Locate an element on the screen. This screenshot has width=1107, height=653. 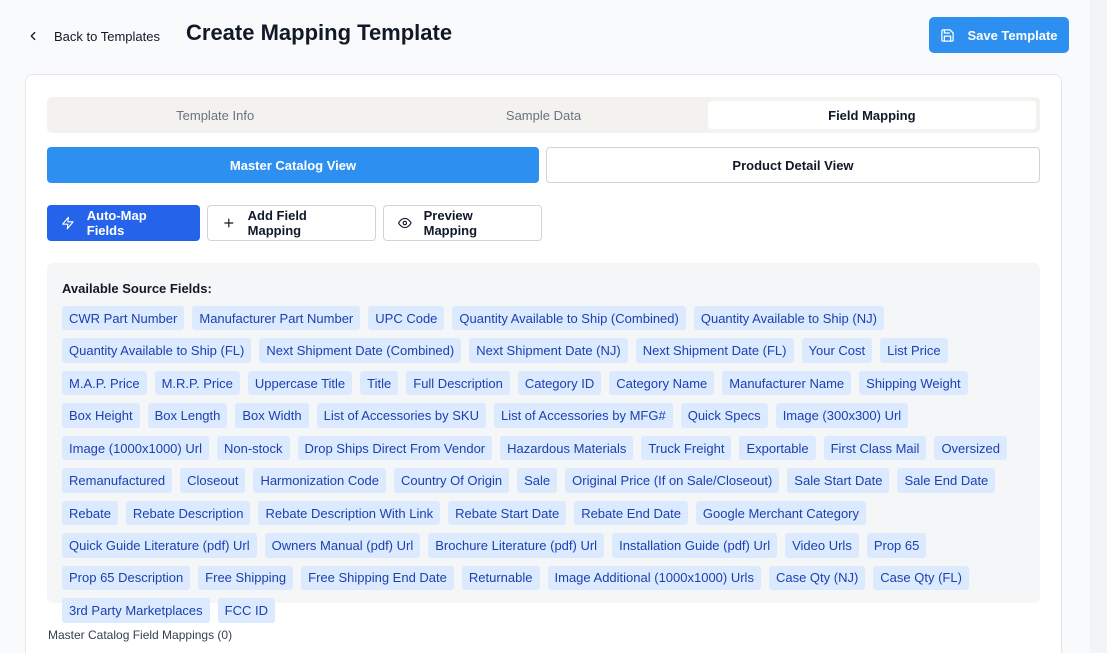
back-label: Back to Templates is located at coordinates (107, 36).